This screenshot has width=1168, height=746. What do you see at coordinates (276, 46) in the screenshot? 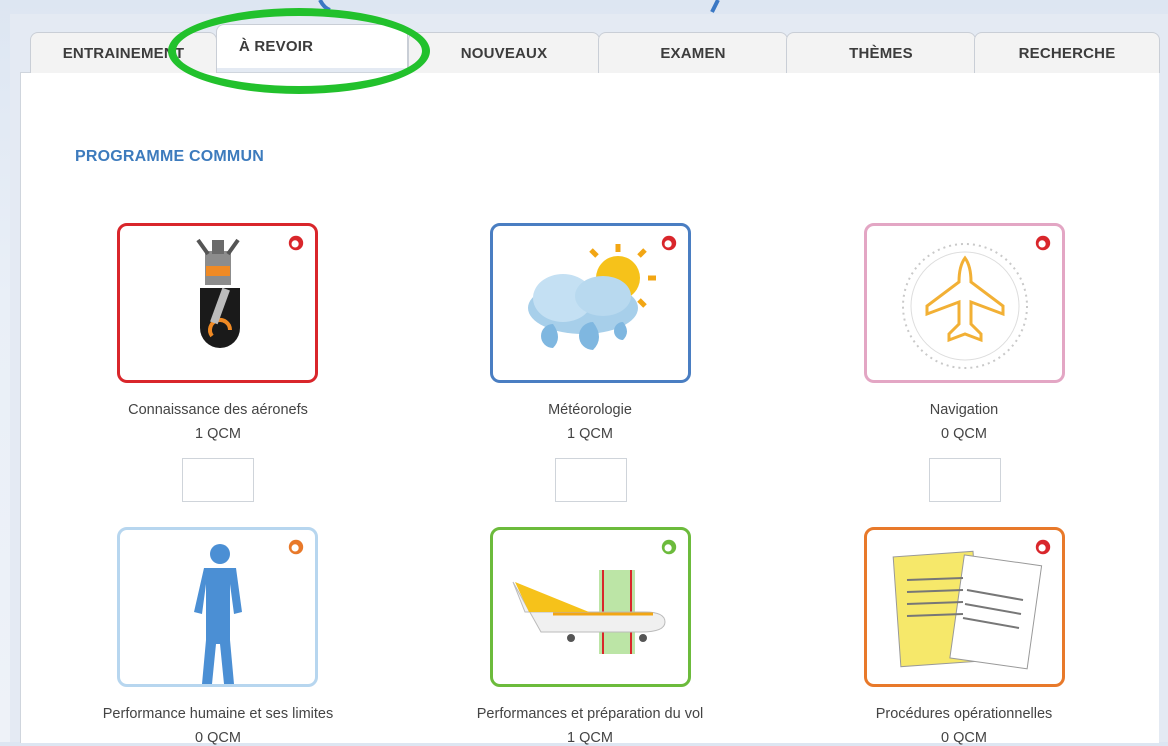
I see `tab-label: À REVOIR` at bounding box center [276, 46].